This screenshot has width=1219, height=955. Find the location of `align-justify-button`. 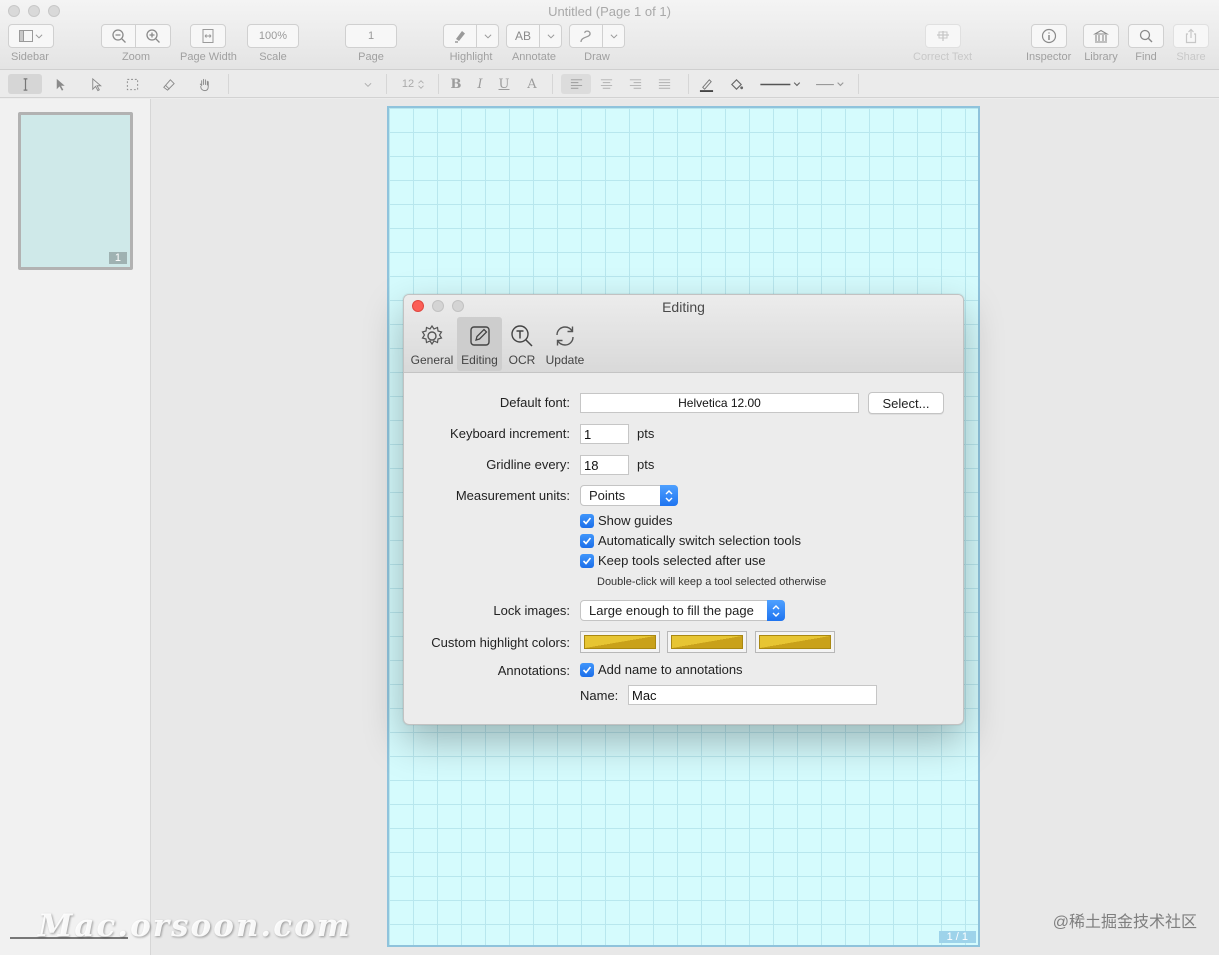

align-justify-button is located at coordinates (664, 84).